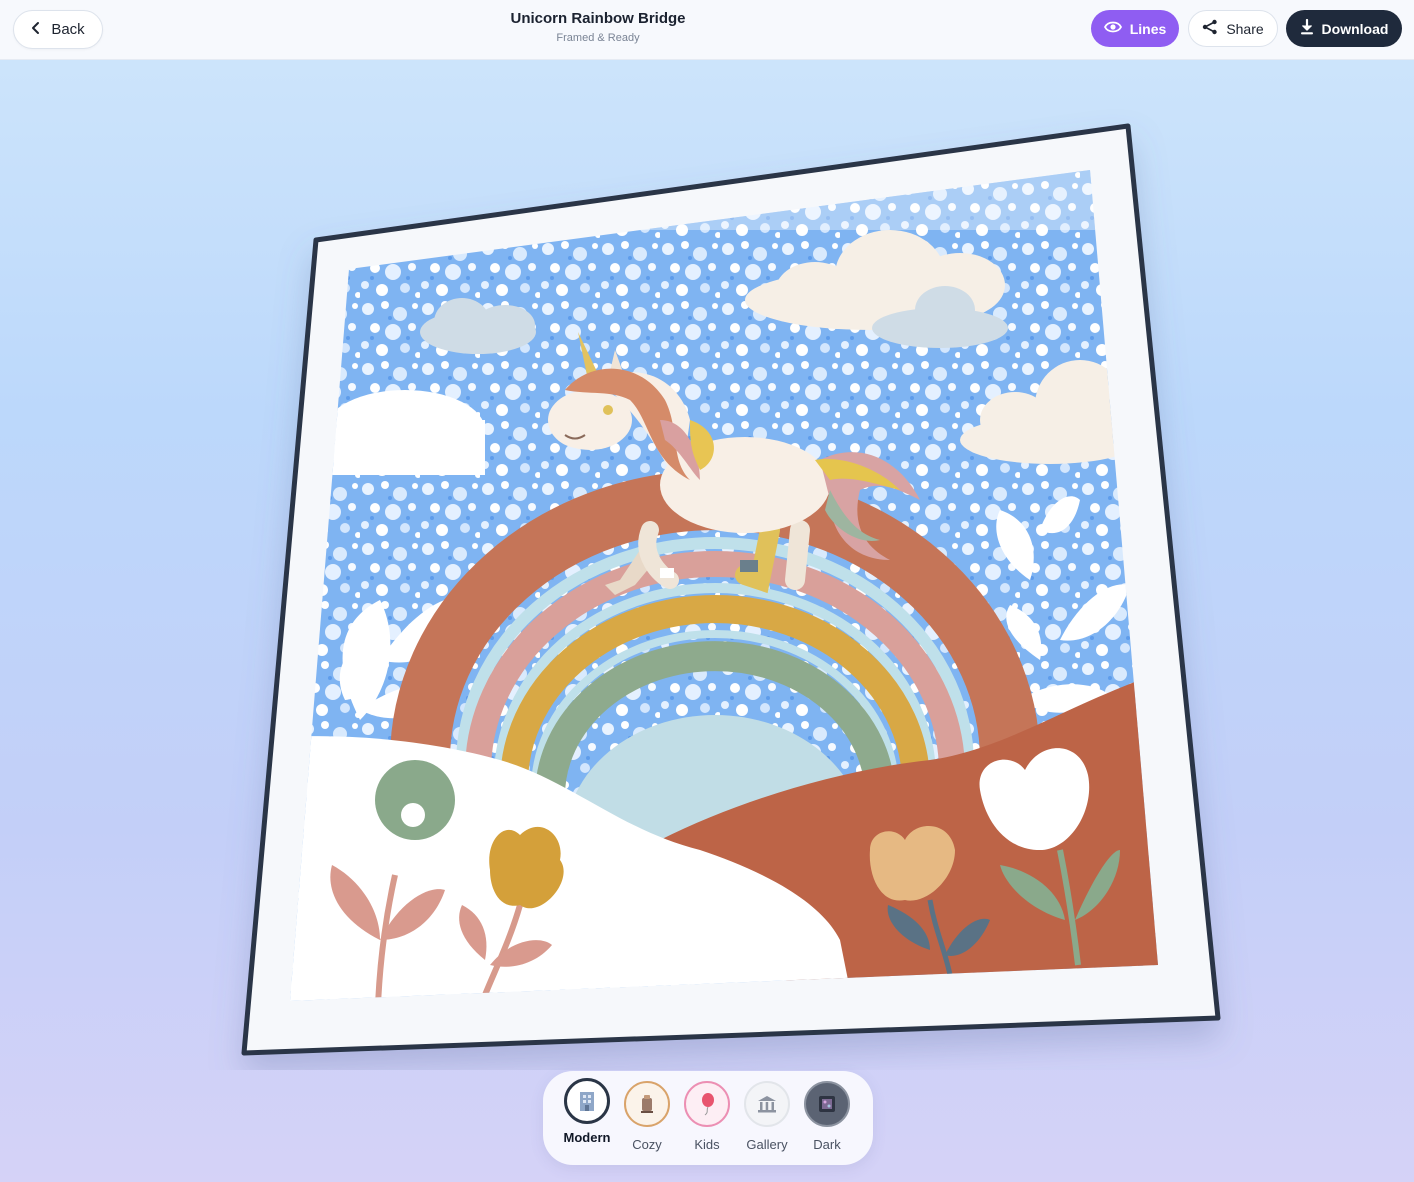 The image size is (1414, 1182). Describe the element at coordinates (1112, 28) in the screenshot. I see `eye-icon` at that location.